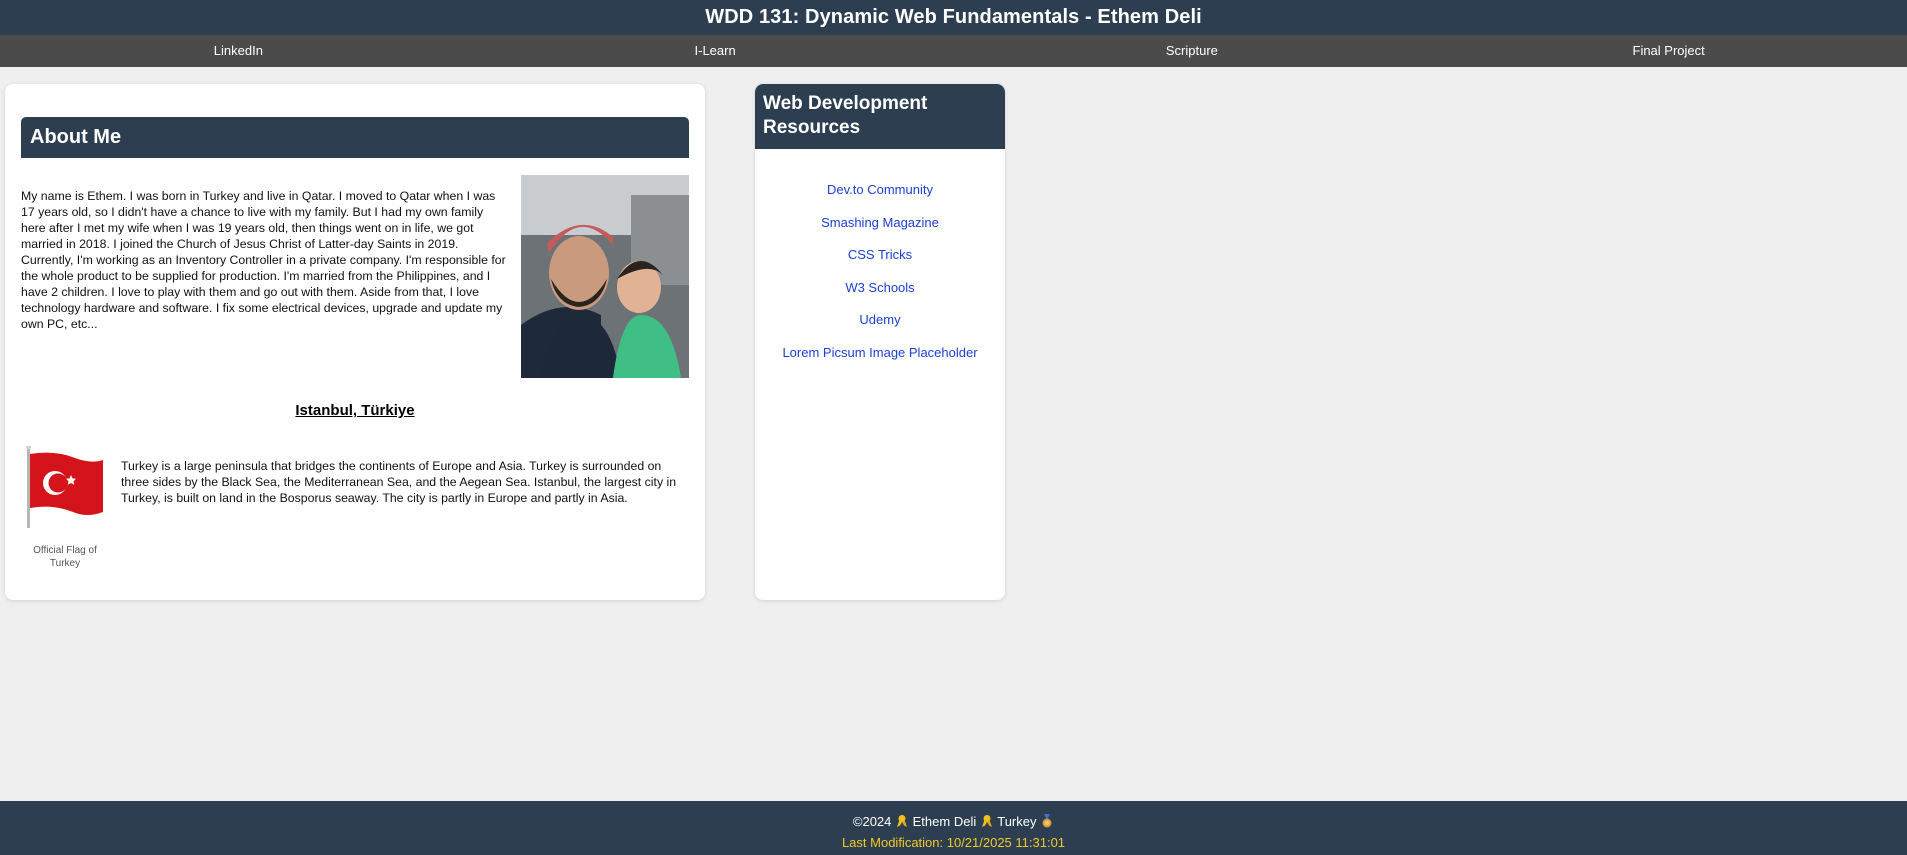 The image size is (1907, 855). What do you see at coordinates (872, 821) in the screenshot?
I see `copyright-text: ©2024` at bounding box center [872, 821].